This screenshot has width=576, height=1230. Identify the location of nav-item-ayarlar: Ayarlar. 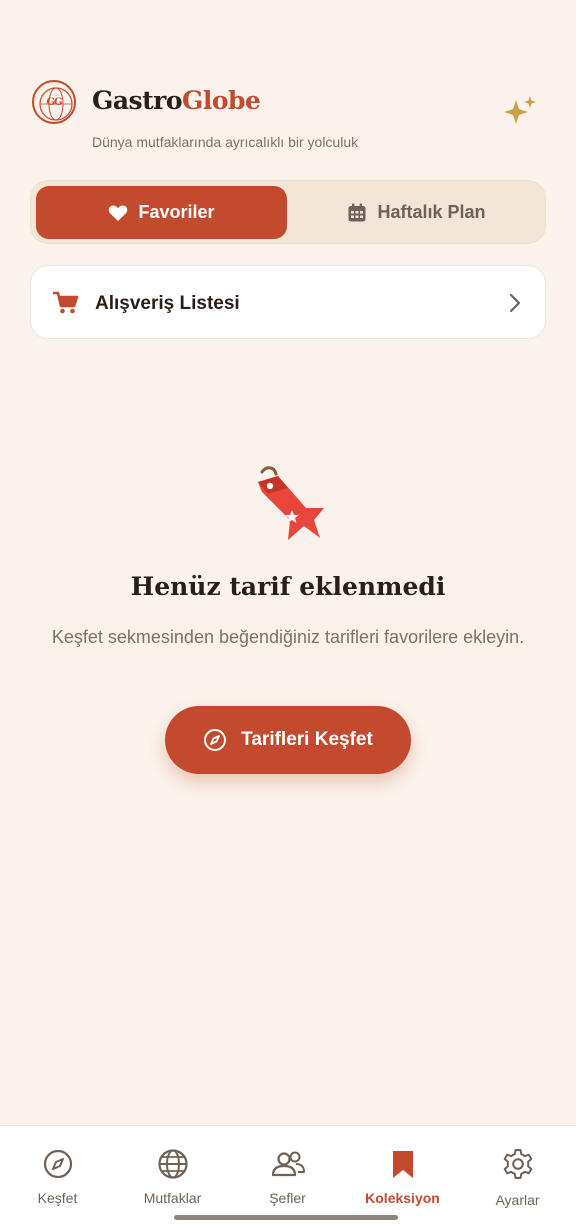
(517, 1183).